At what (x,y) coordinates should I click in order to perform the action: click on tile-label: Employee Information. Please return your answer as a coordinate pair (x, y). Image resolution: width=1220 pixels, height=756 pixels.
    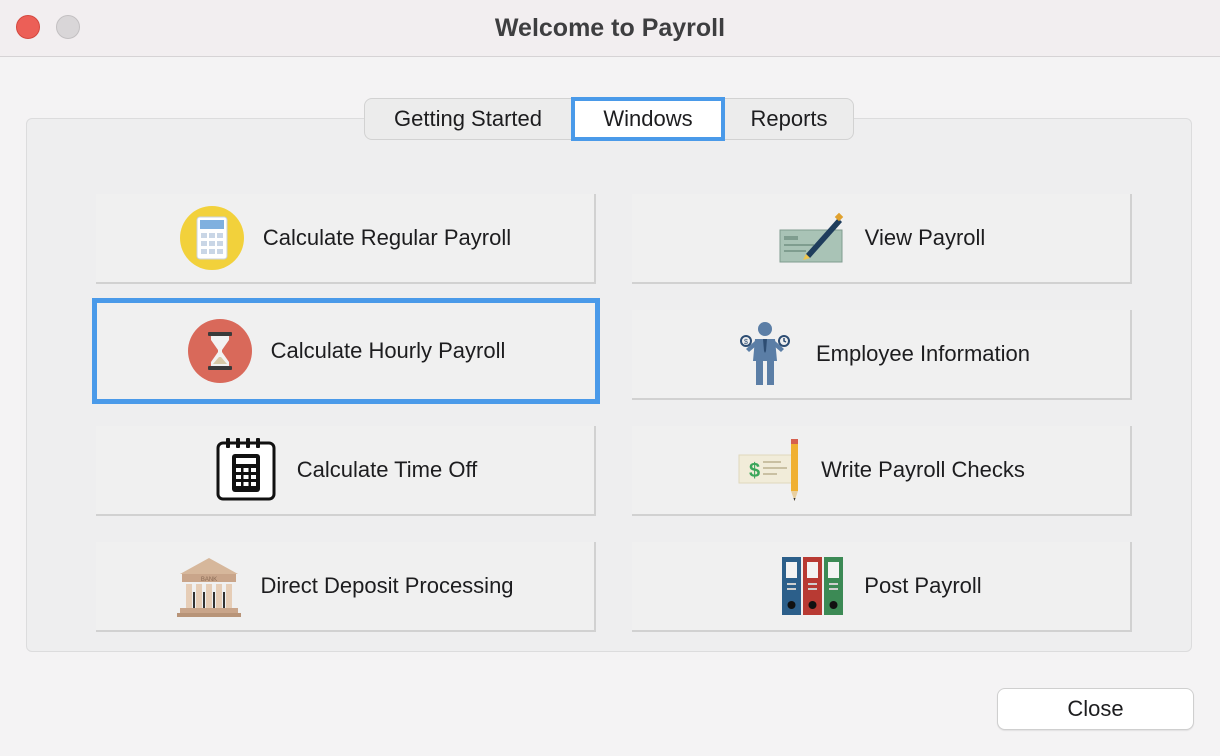
    Looking at the image, I should click on (923, 353).